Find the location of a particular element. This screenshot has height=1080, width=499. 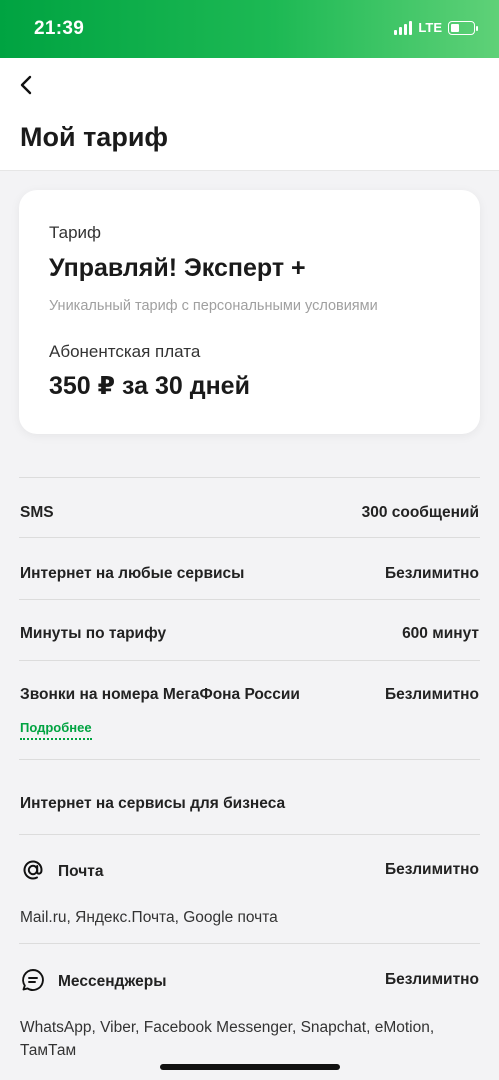

business-section-title: Интернет на сервисы для бизнеса is located at coordinates (153, 803).